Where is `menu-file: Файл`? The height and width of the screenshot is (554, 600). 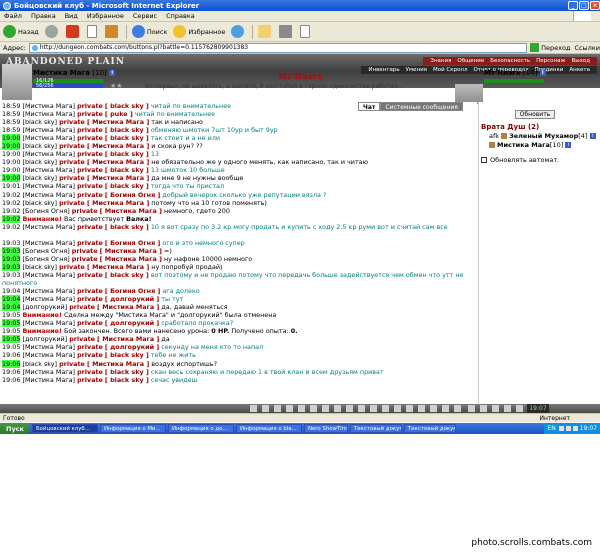
menu-file: Файл is located at coordinates (13, 16).